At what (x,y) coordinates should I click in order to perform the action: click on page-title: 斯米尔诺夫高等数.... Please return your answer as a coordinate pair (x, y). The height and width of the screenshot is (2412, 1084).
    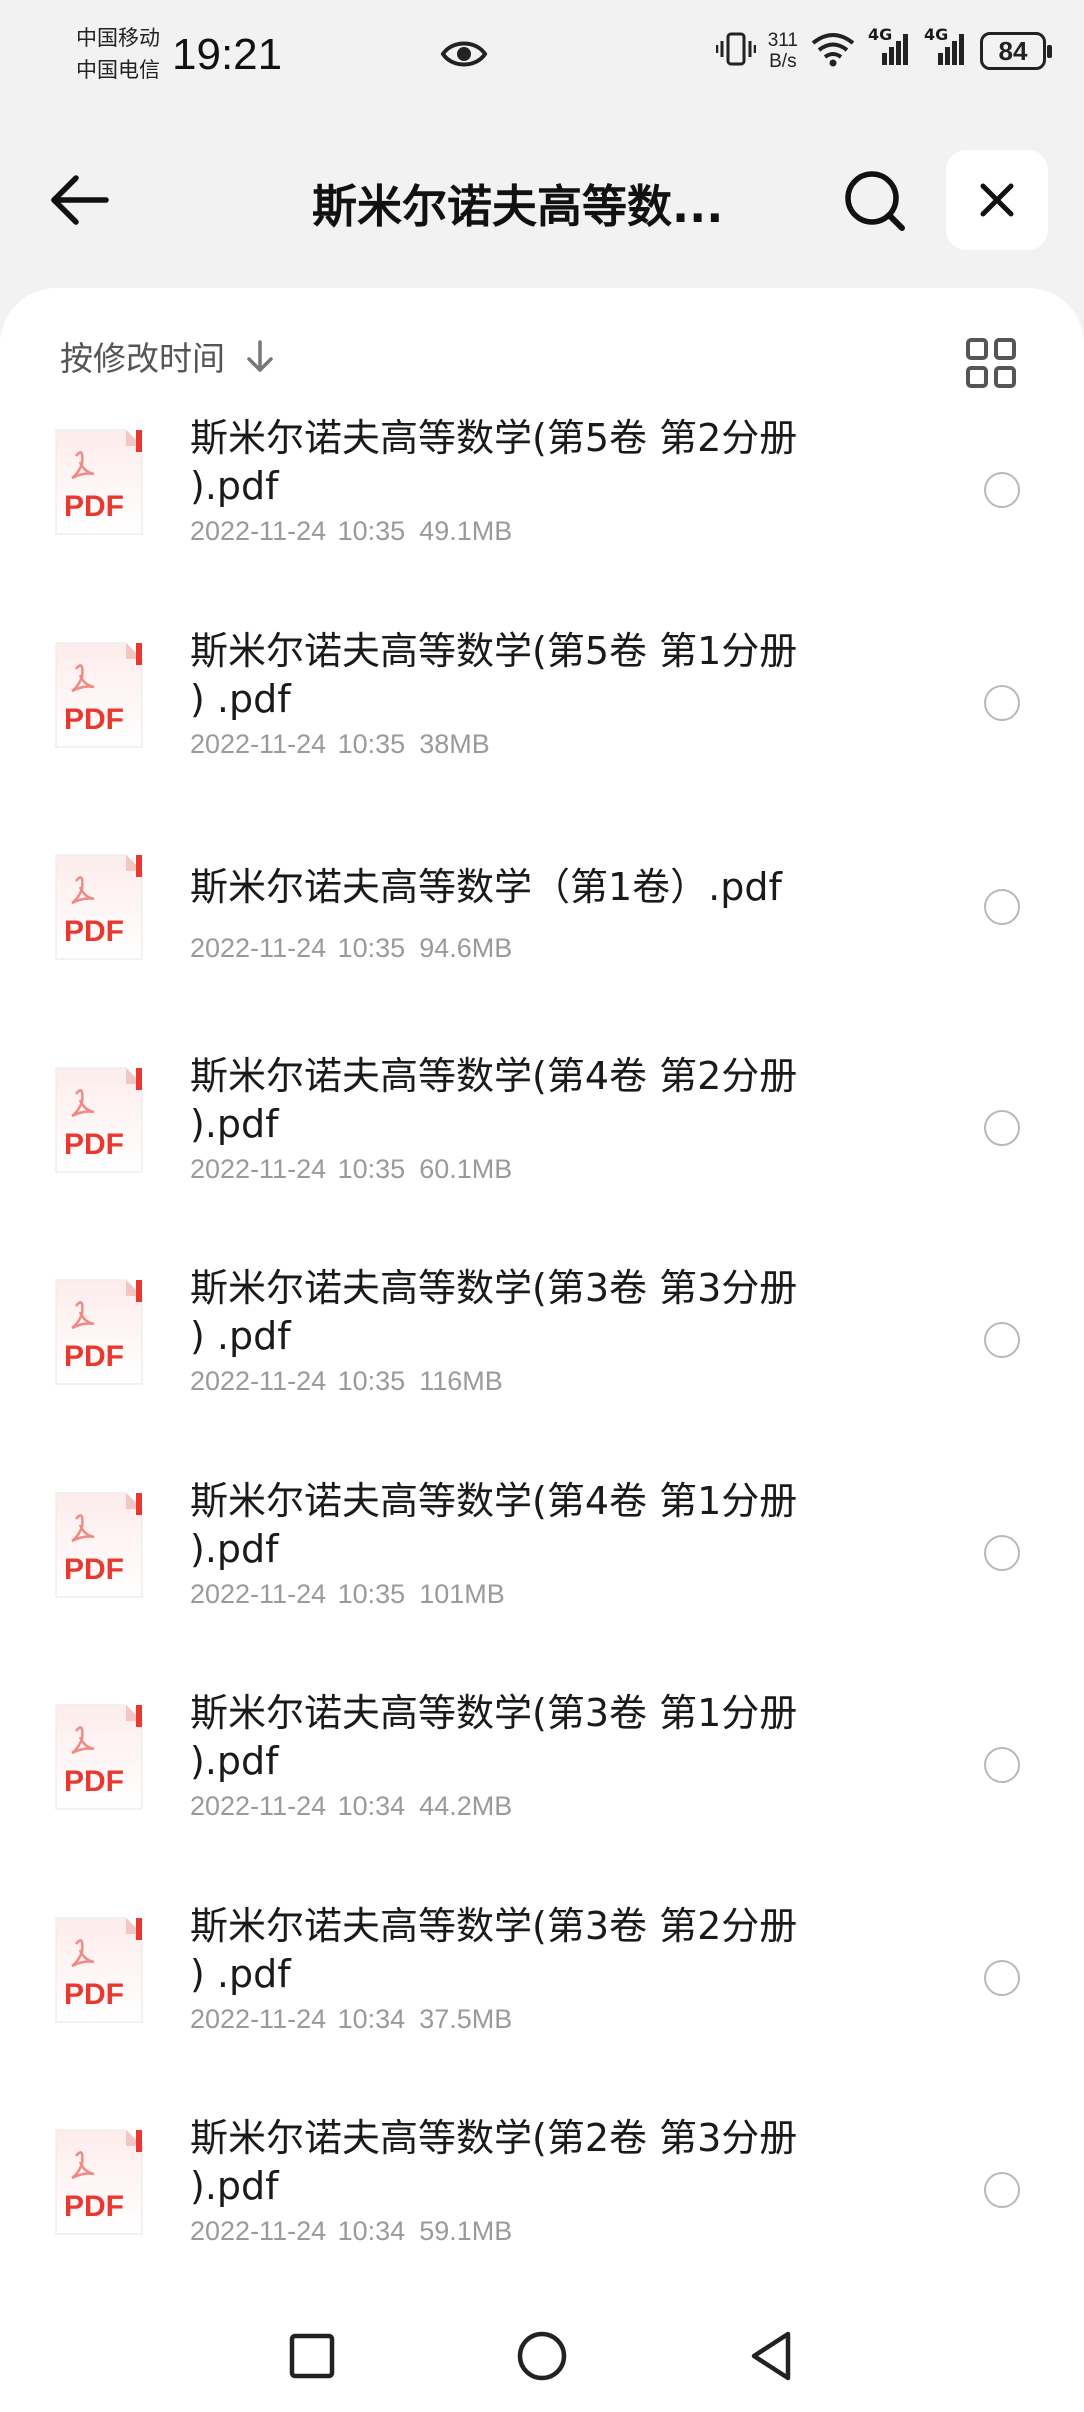
    Looking at the image, I should click on (518, 206).